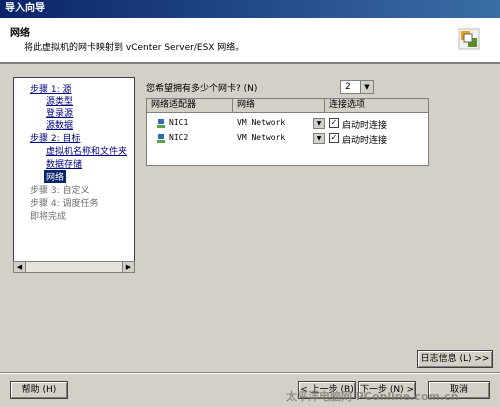 The width and height of the screenshot is (500, 407). Describe the element at coordinates (48, 217) in the screenshot. I see `nav-ready-to-complete: 即将完成` at that location.